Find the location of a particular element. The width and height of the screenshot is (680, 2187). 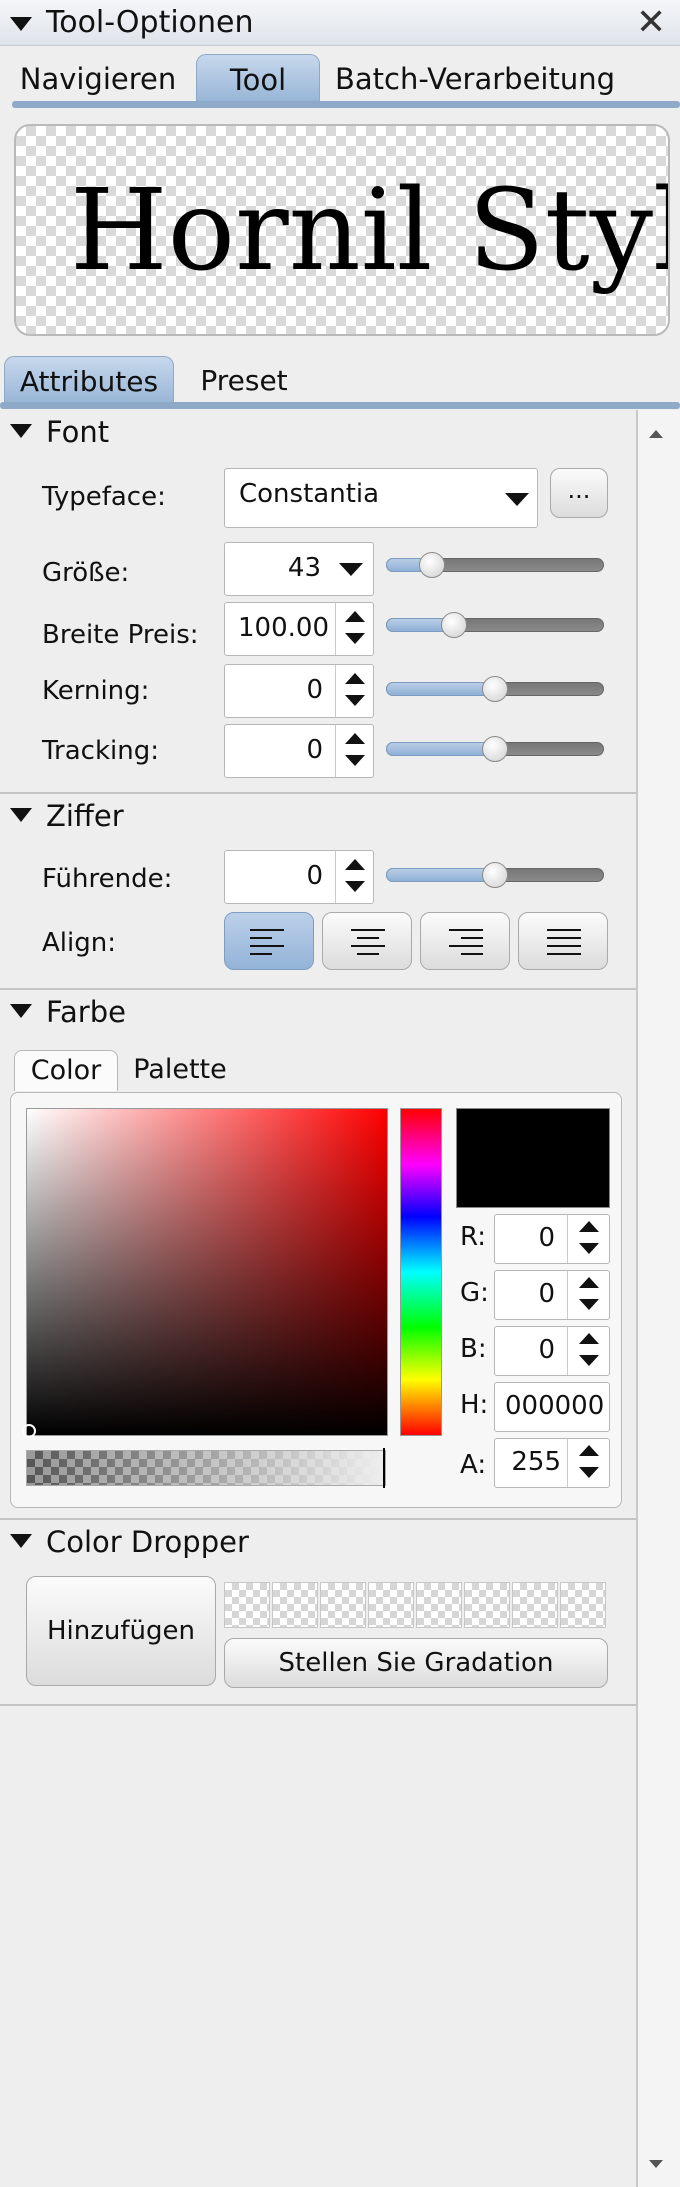

size-value: 43 is located at coordinates (304, 568).